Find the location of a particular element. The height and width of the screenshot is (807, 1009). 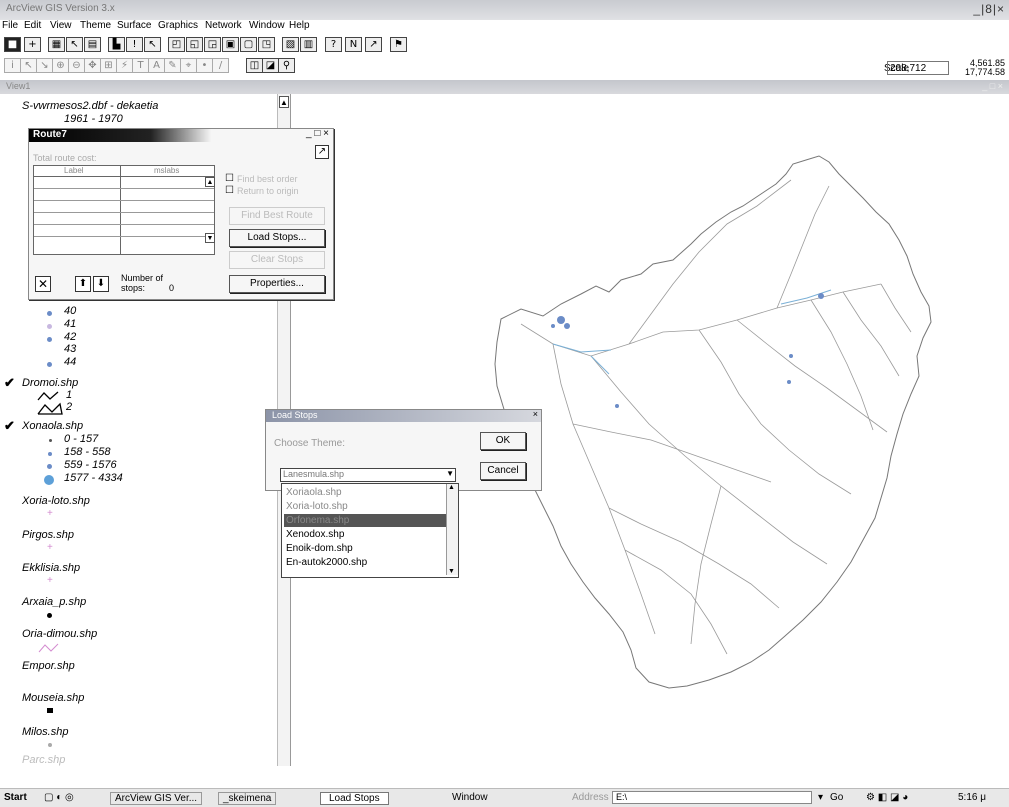

select-features-icon: ▧ is located at coordinates (290, 44).